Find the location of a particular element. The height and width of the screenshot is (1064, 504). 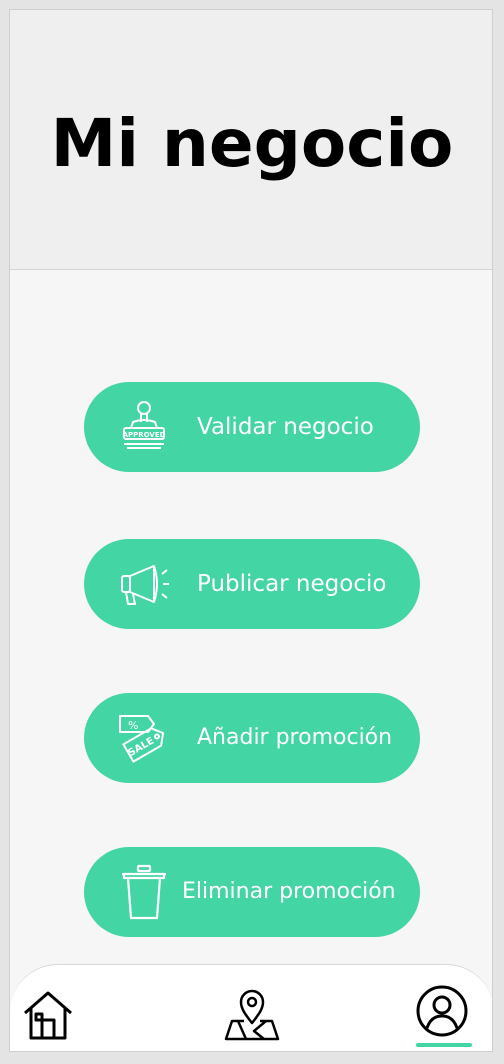

publish-business-label: Publicar negocio is located at coordinates (292, 584).